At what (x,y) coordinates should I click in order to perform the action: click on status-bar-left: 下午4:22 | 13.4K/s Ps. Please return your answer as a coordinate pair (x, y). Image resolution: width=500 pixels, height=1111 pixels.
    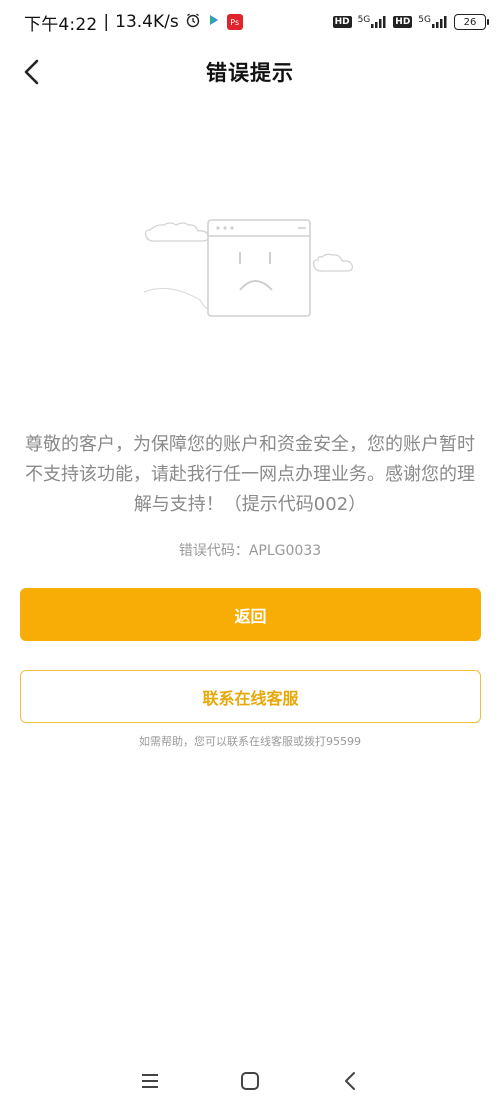
    Looking at the image, I should click on (133, 22).